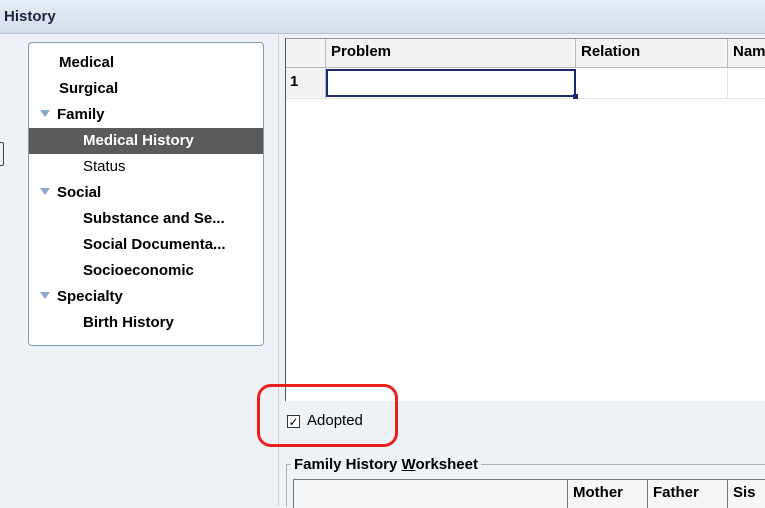 This screenshot has height=508, width=765. Describe the element at coordinates (746, 53) in the screenshot. I see `column-header-name: Nam` at that location.